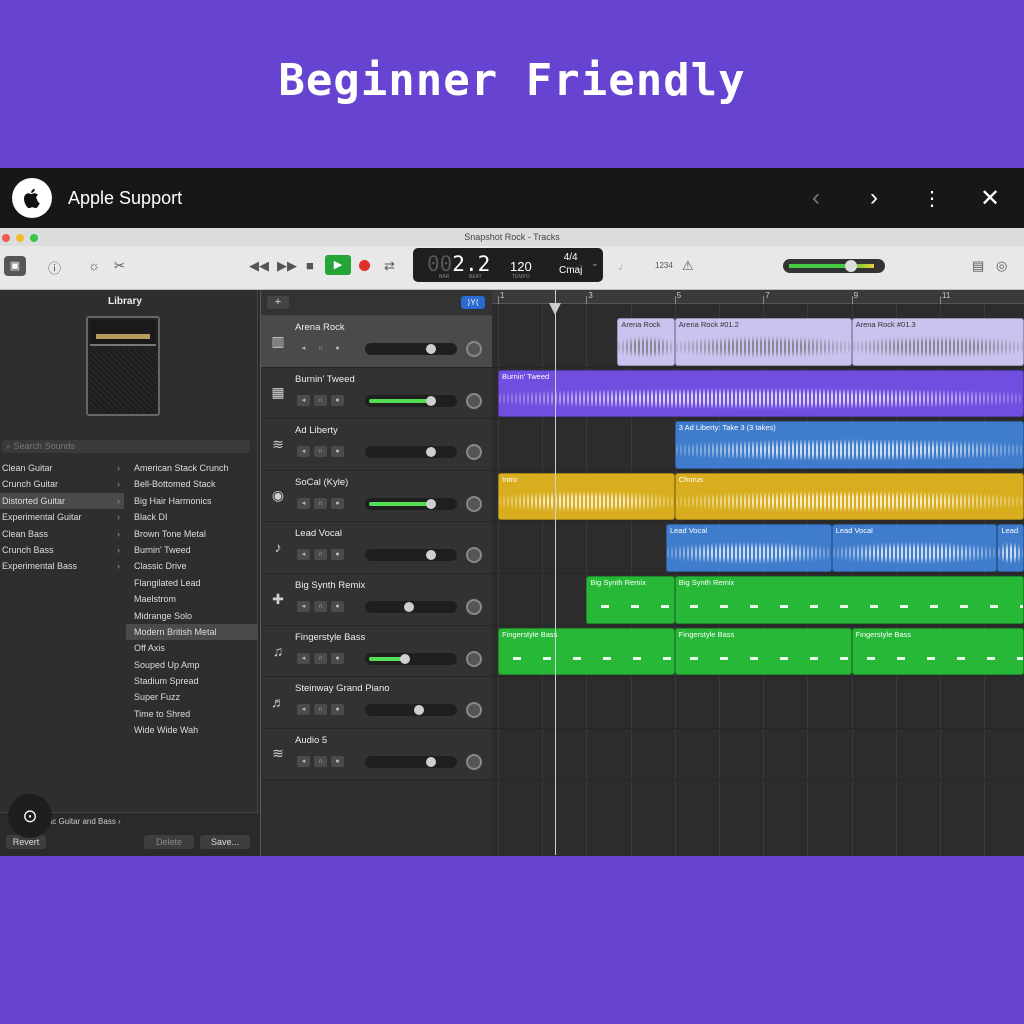 This screenshot has width=1024, height=1024. I want to click on track-header: ♫ Fingerstyle Bass ◂ ∩ ●, so click(377, 651).